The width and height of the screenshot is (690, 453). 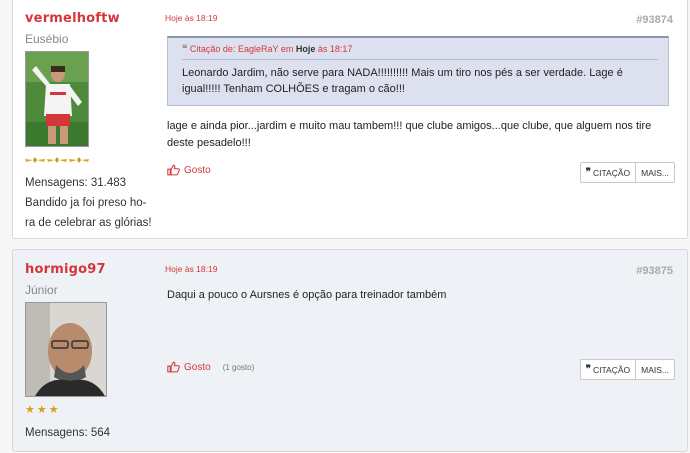 What do you see at coordinates (213, 49) in the screenshot?
I see `quote-prefix: Citação de:` at bounding box center [213, 49].